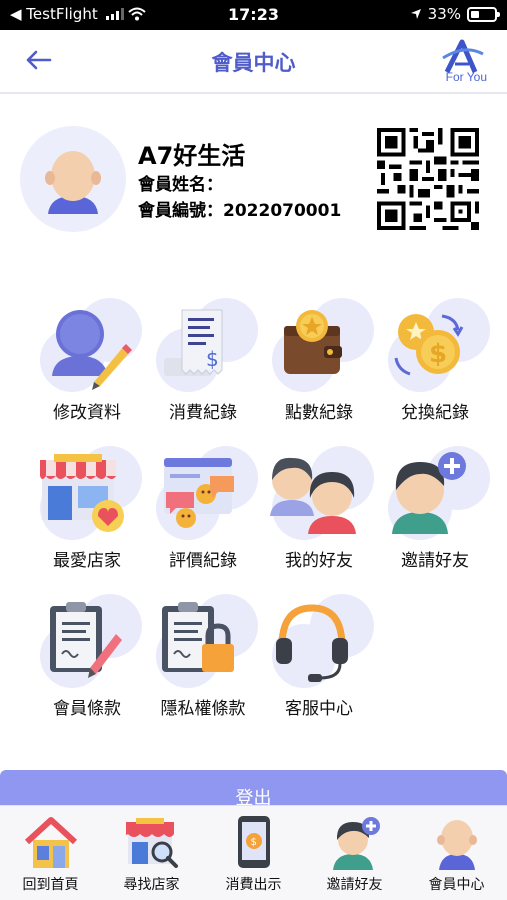 The height and width of the screenshot is (900, 507). Describe the element at coordinates (203, 644) in the screenshot. I see `privacy-lock-icon` at that location.